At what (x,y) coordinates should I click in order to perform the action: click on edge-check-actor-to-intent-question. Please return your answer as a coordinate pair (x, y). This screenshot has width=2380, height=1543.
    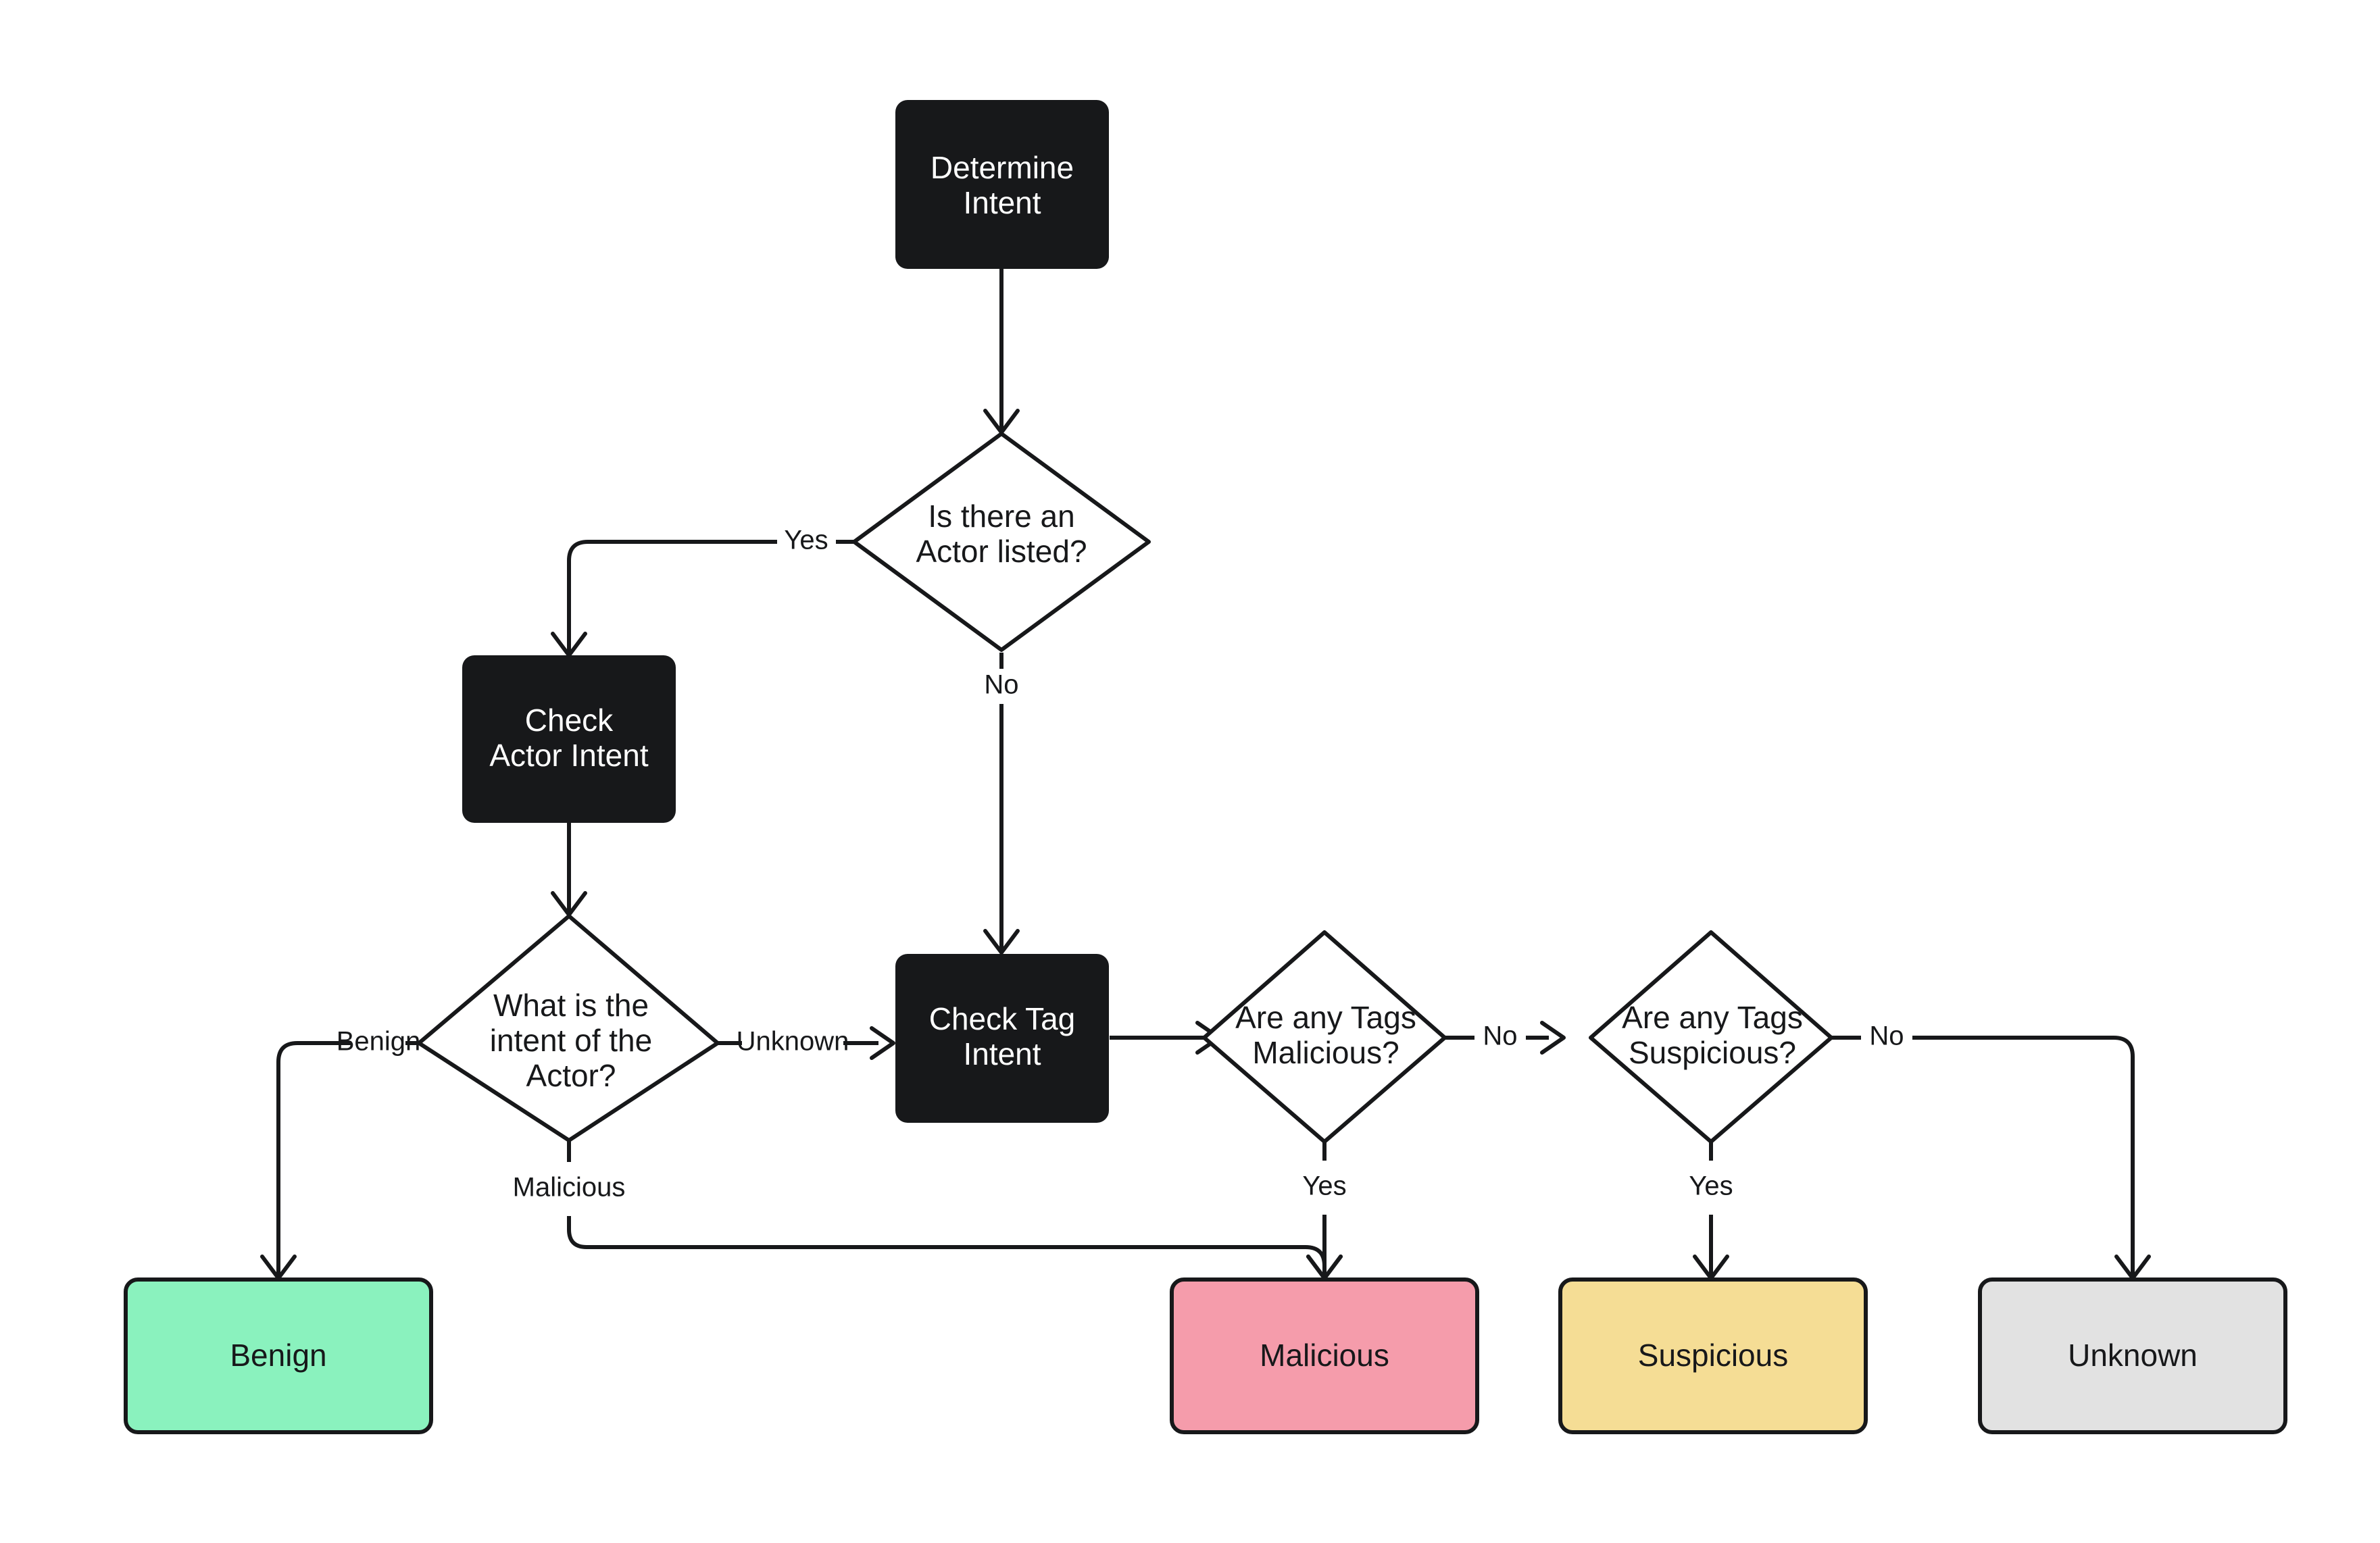
    Looking at the image, I should click on (569, 870).